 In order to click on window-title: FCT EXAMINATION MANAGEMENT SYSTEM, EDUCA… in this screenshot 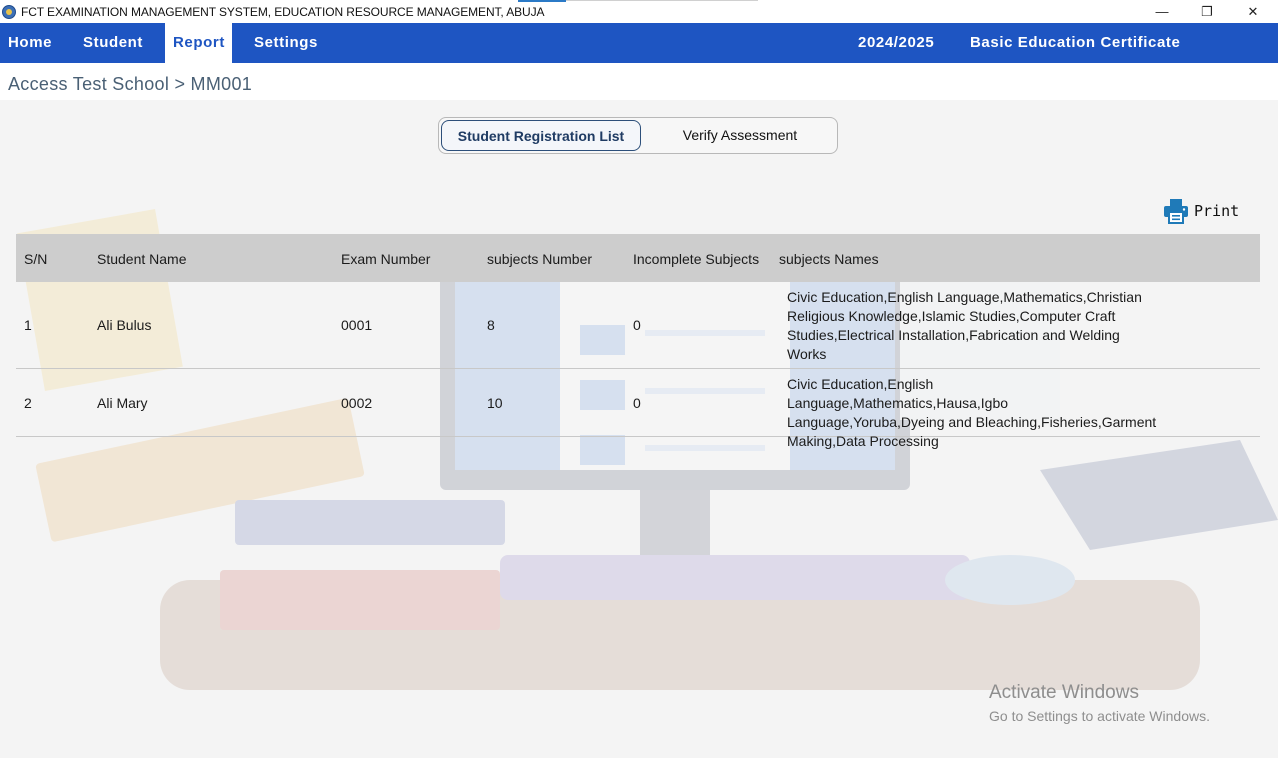, I will do `click(283, 11)`.